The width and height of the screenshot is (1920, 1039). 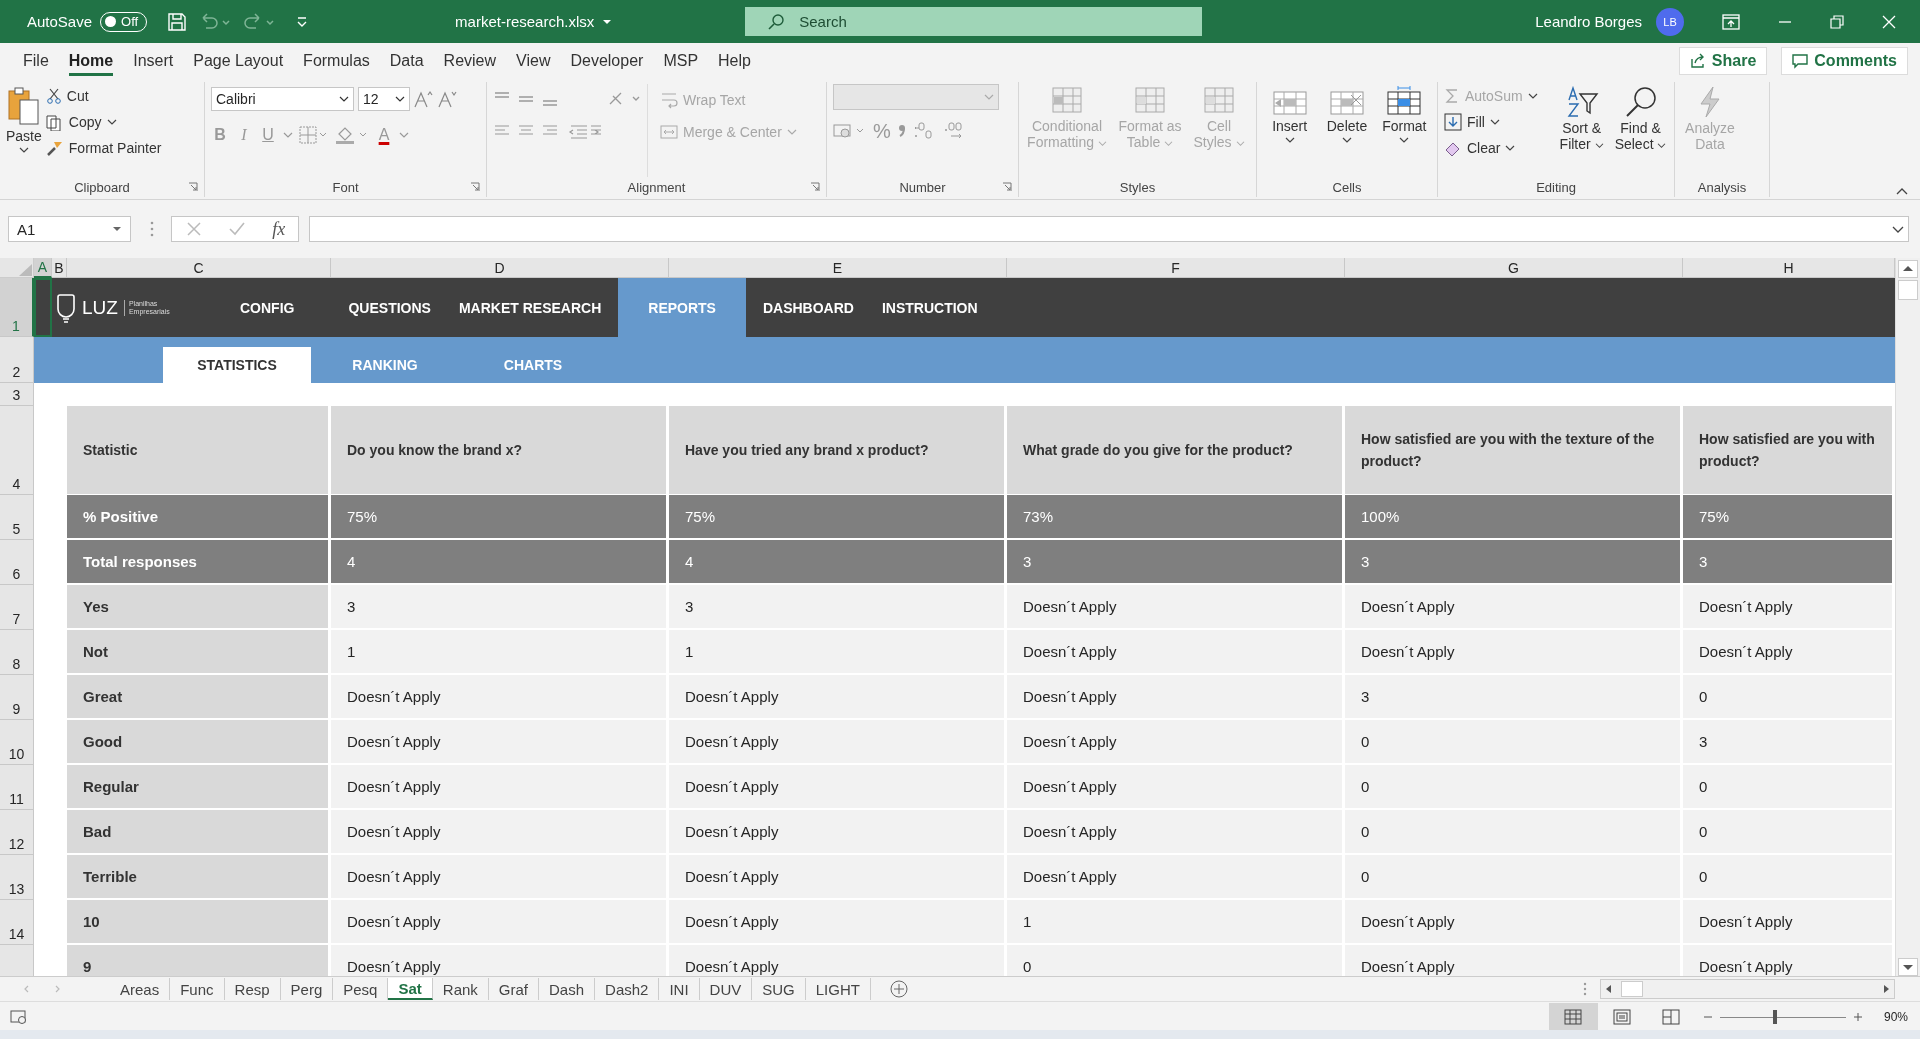 I want to click on user-name: Leandro Borges, so click(x=1588, y=21).